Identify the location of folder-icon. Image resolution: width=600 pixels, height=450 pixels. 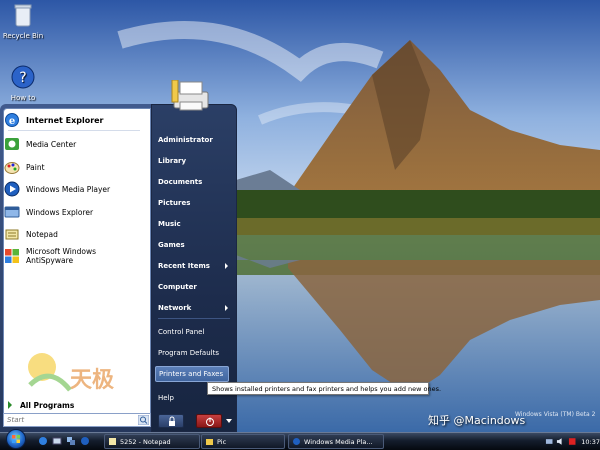
(209, 442).